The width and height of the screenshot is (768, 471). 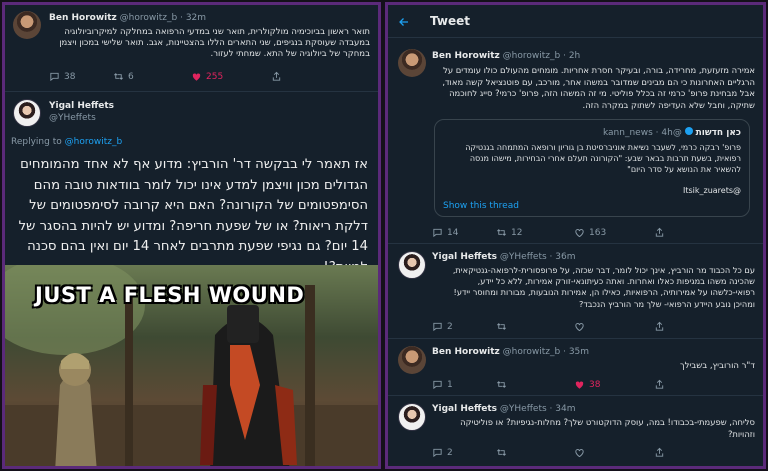 I want to click on tweet-header: Ben Horowitz @horowitz_b · 35m, so click(x=511, y=352).